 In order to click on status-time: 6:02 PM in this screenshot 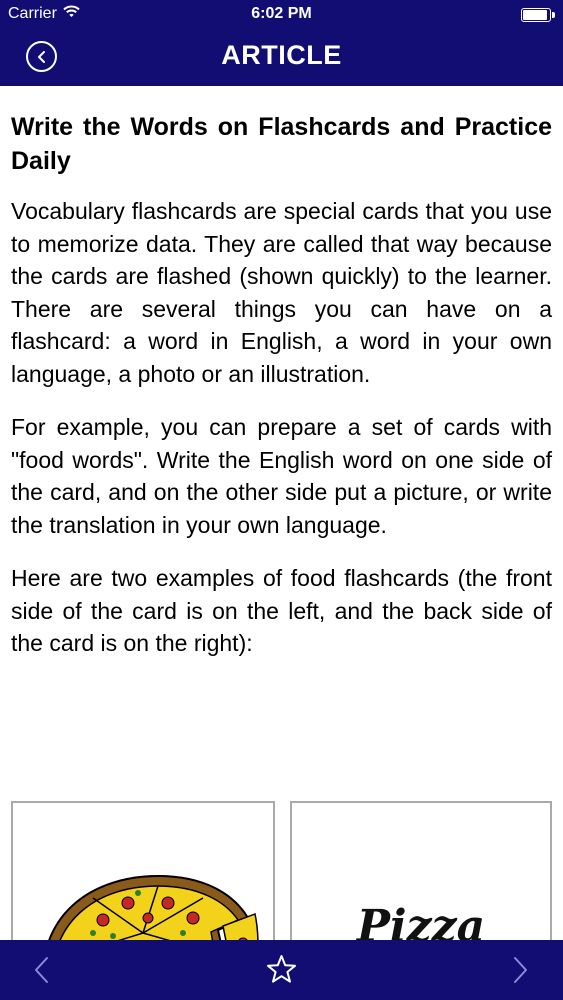, I will do `click(281, 13)`.